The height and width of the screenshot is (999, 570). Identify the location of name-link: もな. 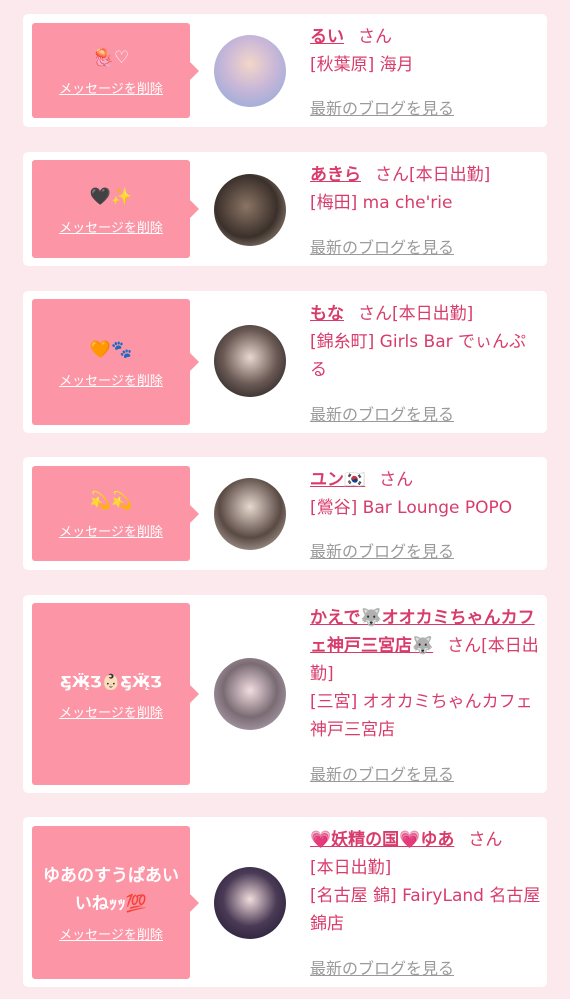
(327, 314).